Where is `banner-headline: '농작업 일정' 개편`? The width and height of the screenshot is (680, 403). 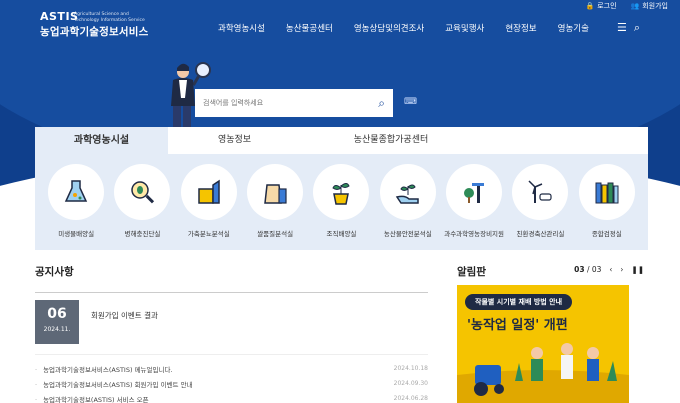 banner-headline: '농작업 일정' 개편 is located at coordinates (517, 325).